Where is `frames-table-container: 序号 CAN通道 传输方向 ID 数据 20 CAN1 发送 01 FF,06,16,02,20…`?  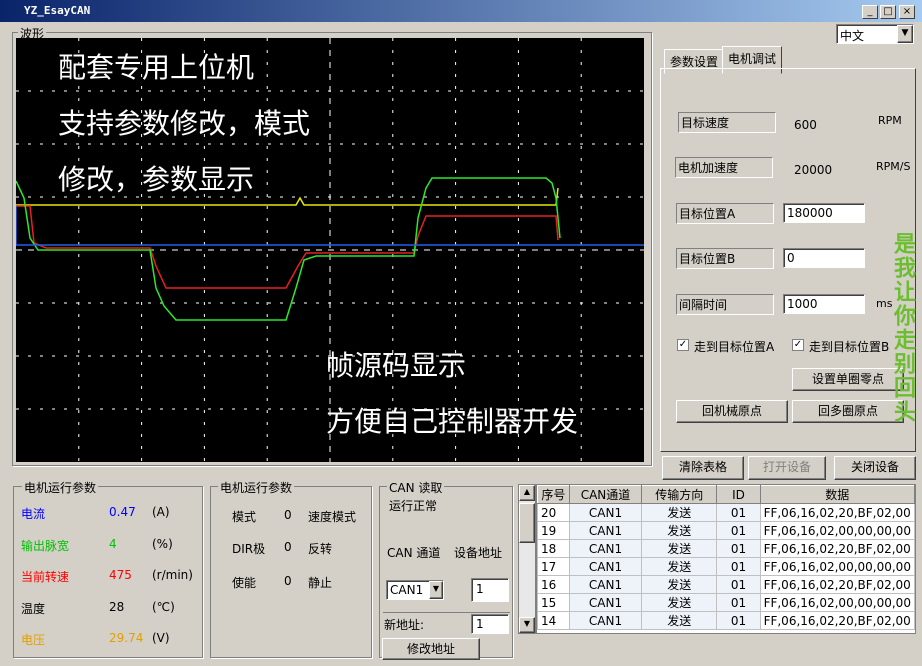
frames-table-container: 序号 CAN通道 传输方向 ID 数据 20 CAN1 发送 01 FF,06,16,02,20… is located at coordinates (726, 559).